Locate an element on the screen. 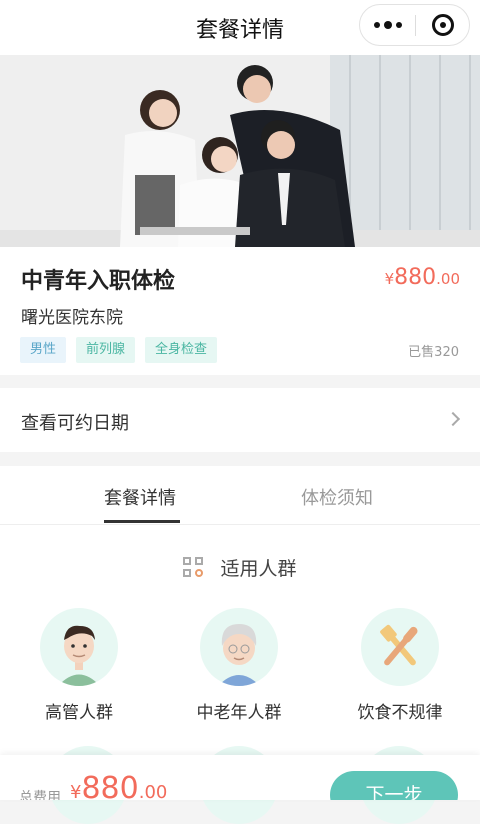 The image size is (480, 824). group-label: 高管人群 is located at coordinates (79, 713).